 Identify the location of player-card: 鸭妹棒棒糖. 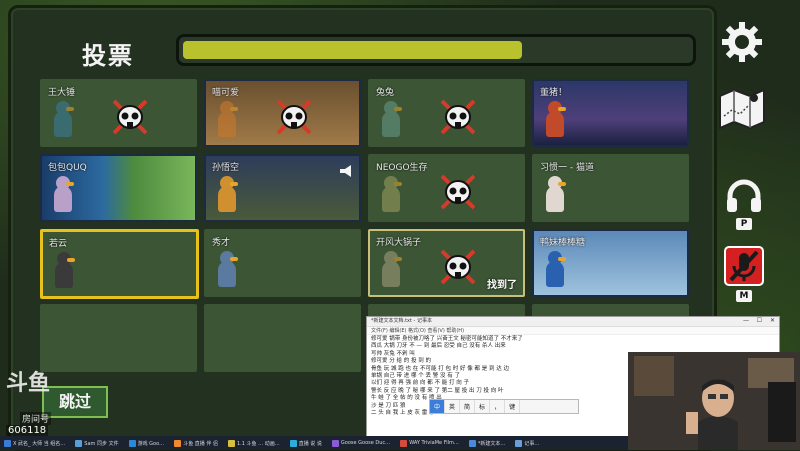
(610, 263).